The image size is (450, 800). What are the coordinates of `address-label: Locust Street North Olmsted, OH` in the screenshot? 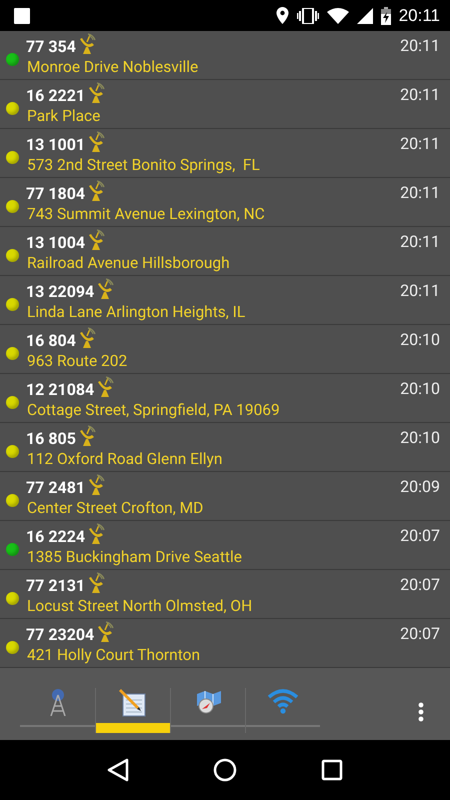 It's located at (140, 606).